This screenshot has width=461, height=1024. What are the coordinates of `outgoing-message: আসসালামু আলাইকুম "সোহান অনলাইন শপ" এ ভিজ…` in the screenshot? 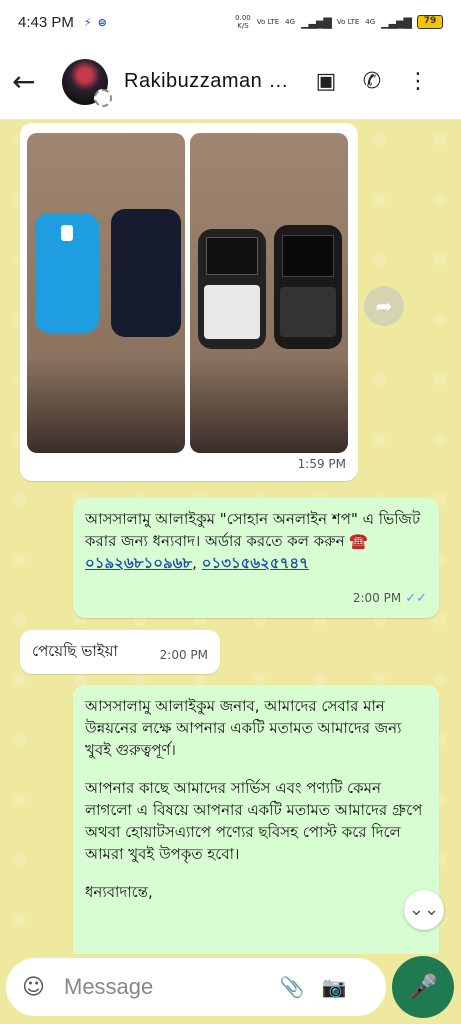 It's located at (256, 558).